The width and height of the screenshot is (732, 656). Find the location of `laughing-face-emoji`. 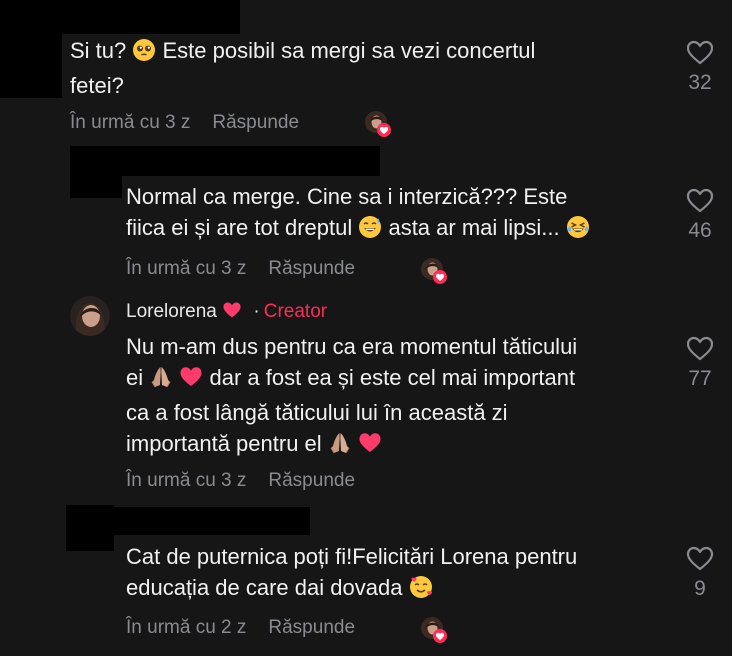

laughing-face-emoji is located at coordinates (578, 231).